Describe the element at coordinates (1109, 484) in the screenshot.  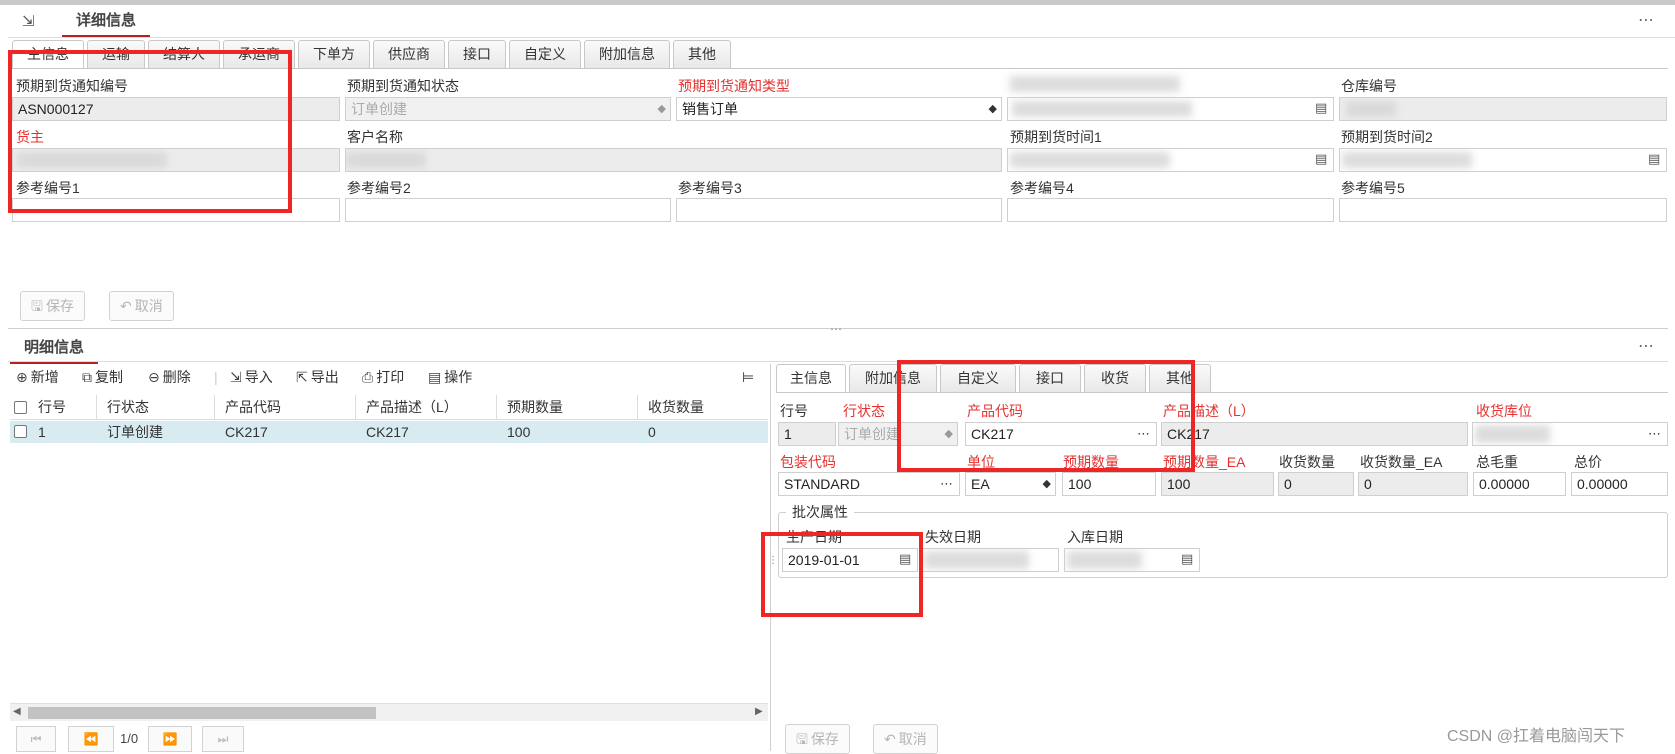
I see `expected-qty-input: 100` at that location.